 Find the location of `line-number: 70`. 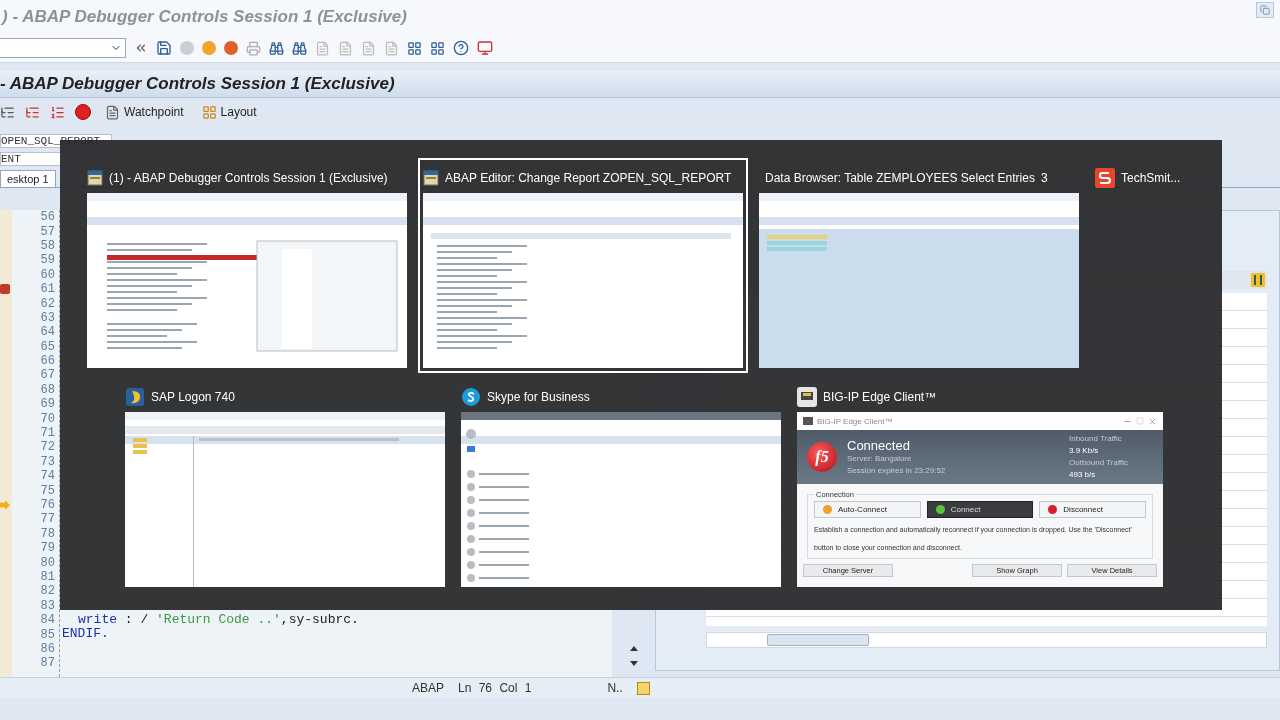

line-number: 70 is located at coordinates (47, 418).